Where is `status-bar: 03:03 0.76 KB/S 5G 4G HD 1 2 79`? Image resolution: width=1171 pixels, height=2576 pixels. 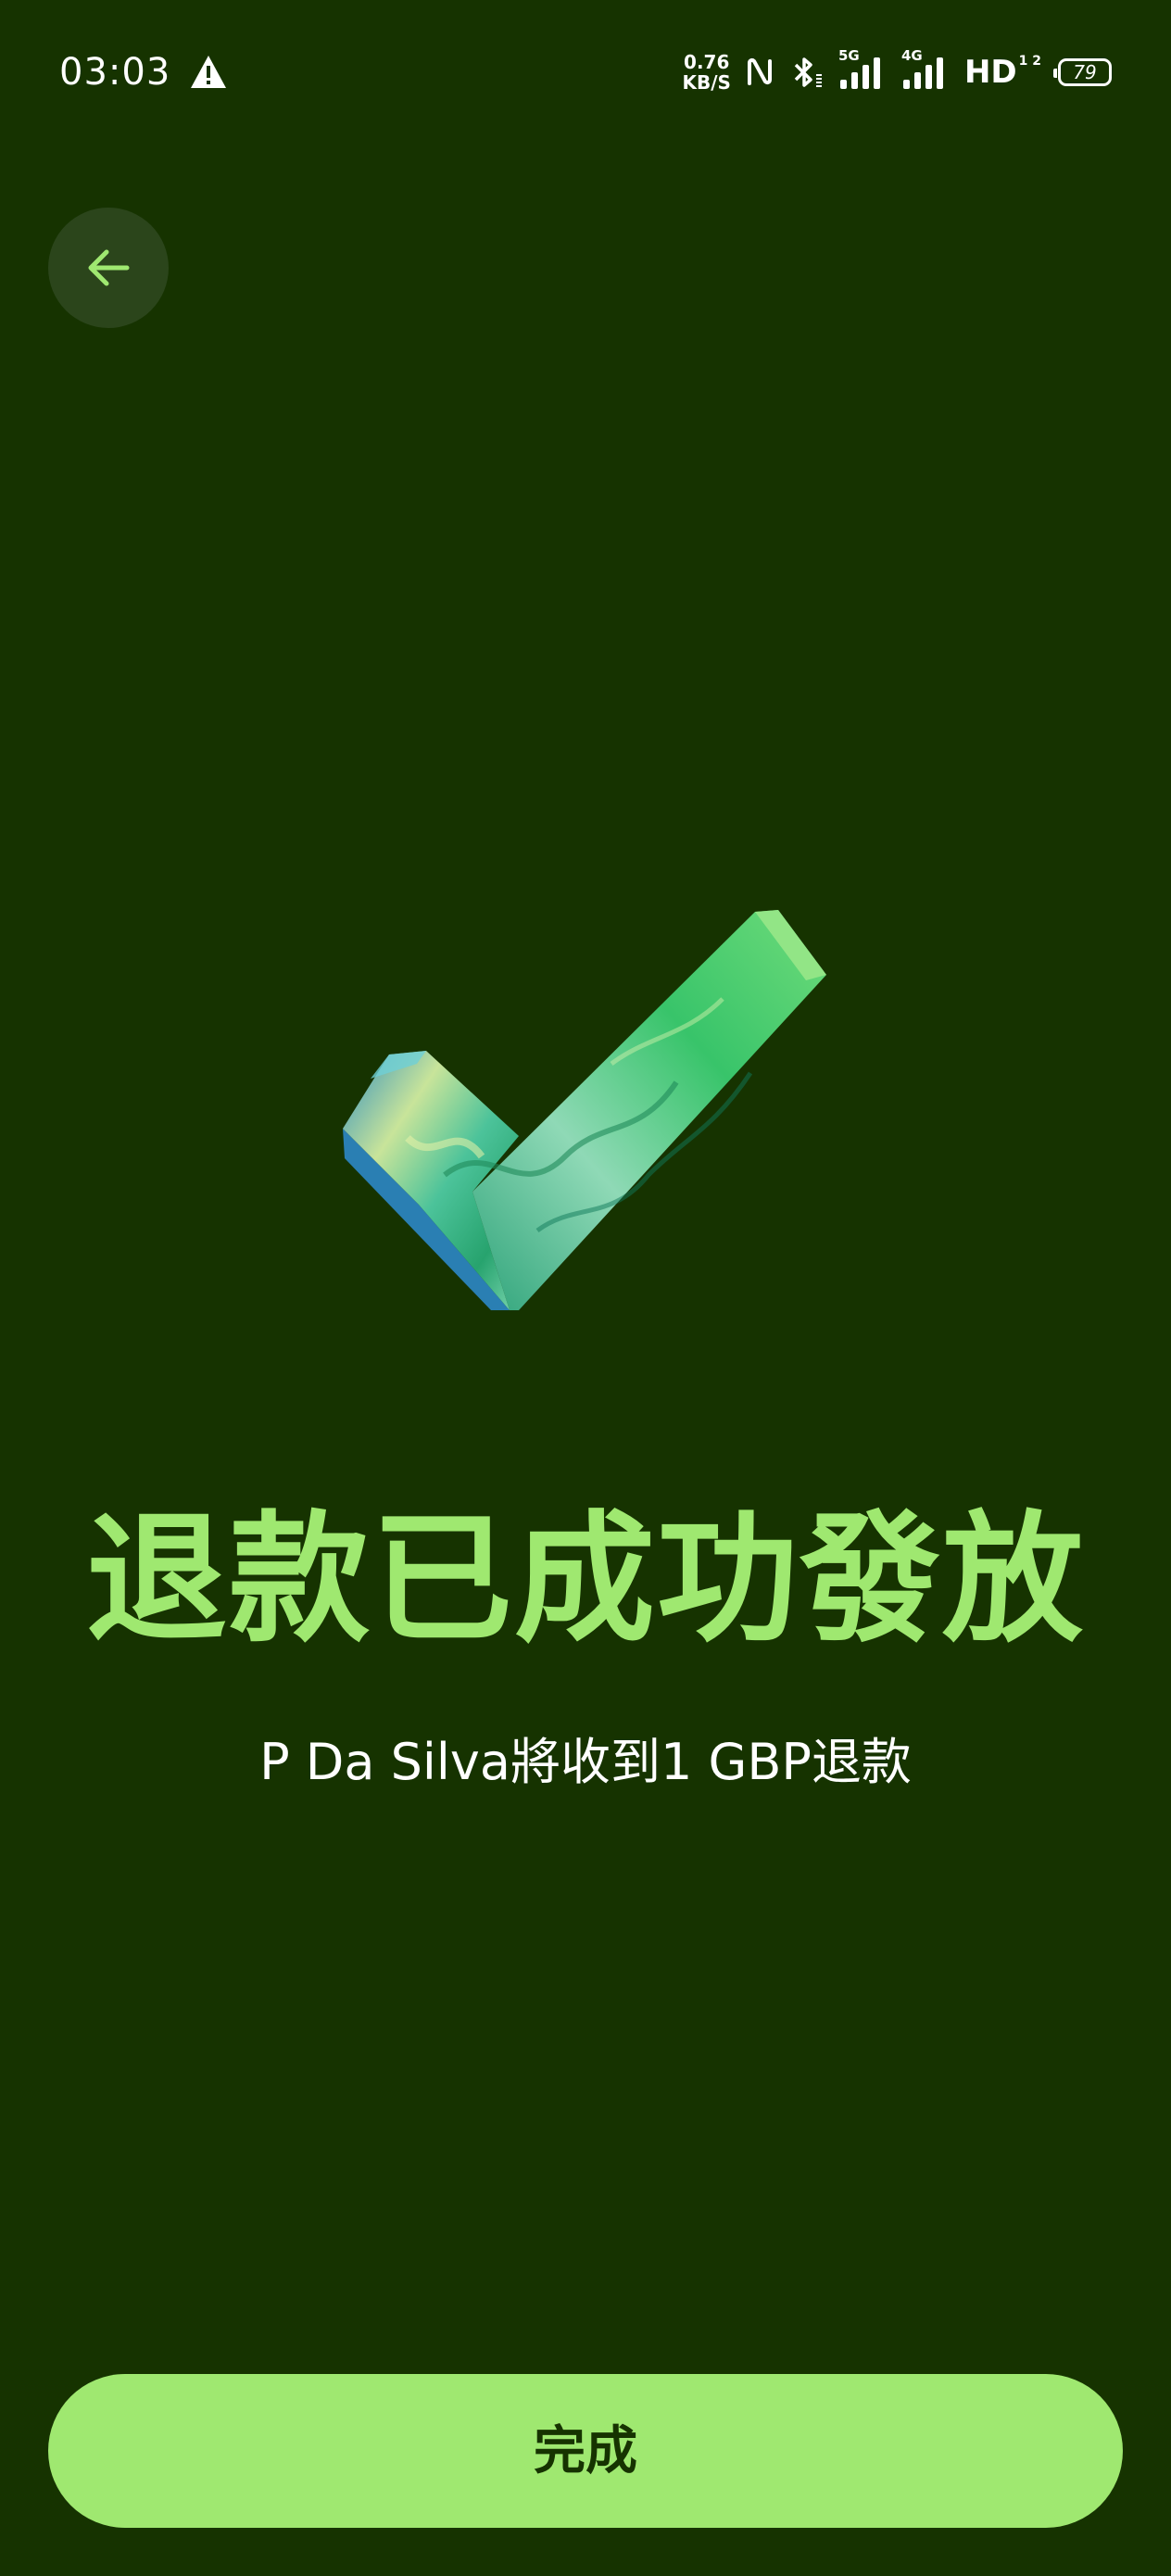
status-bar: 03:03 0.76 KB/S 5G 4G HD 1 2 79 is located at coordinates (585, 74).